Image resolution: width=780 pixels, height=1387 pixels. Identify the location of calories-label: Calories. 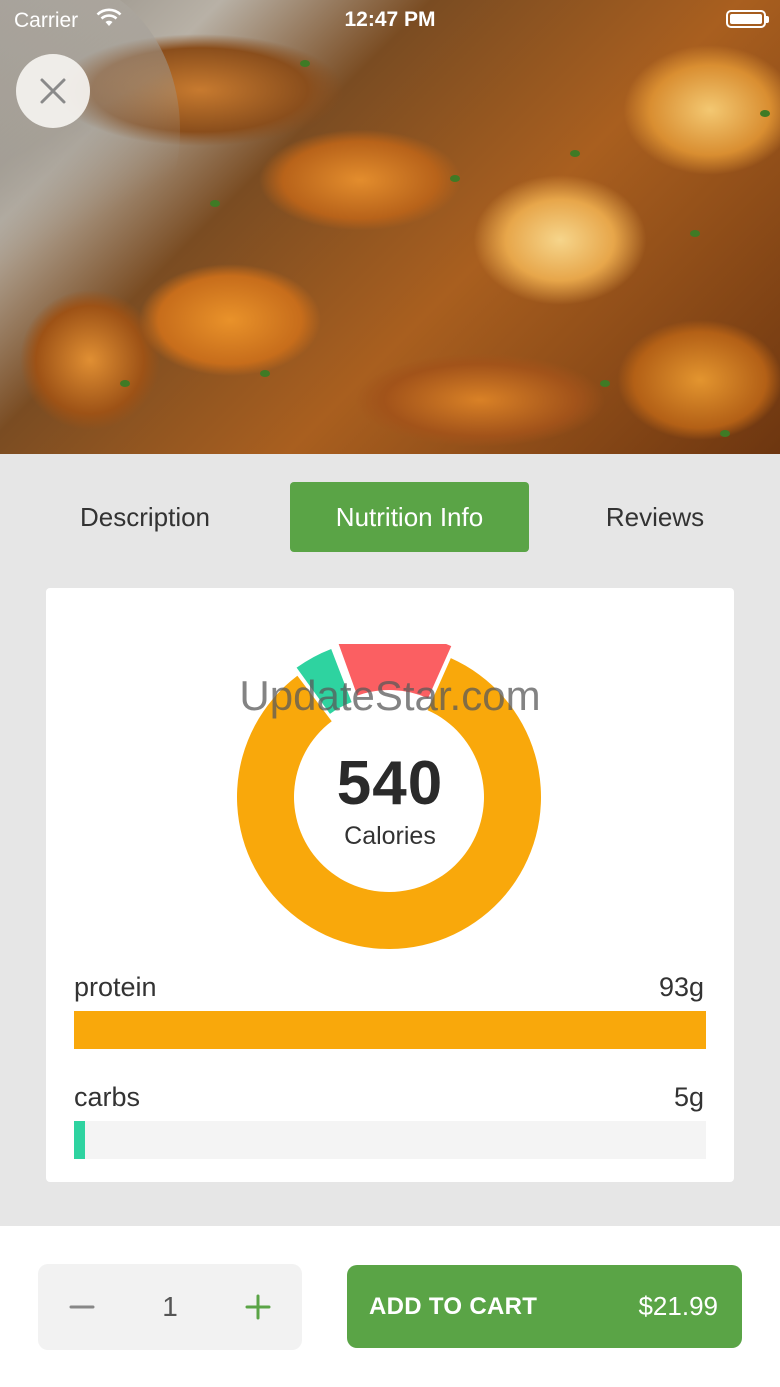
(390, 836).